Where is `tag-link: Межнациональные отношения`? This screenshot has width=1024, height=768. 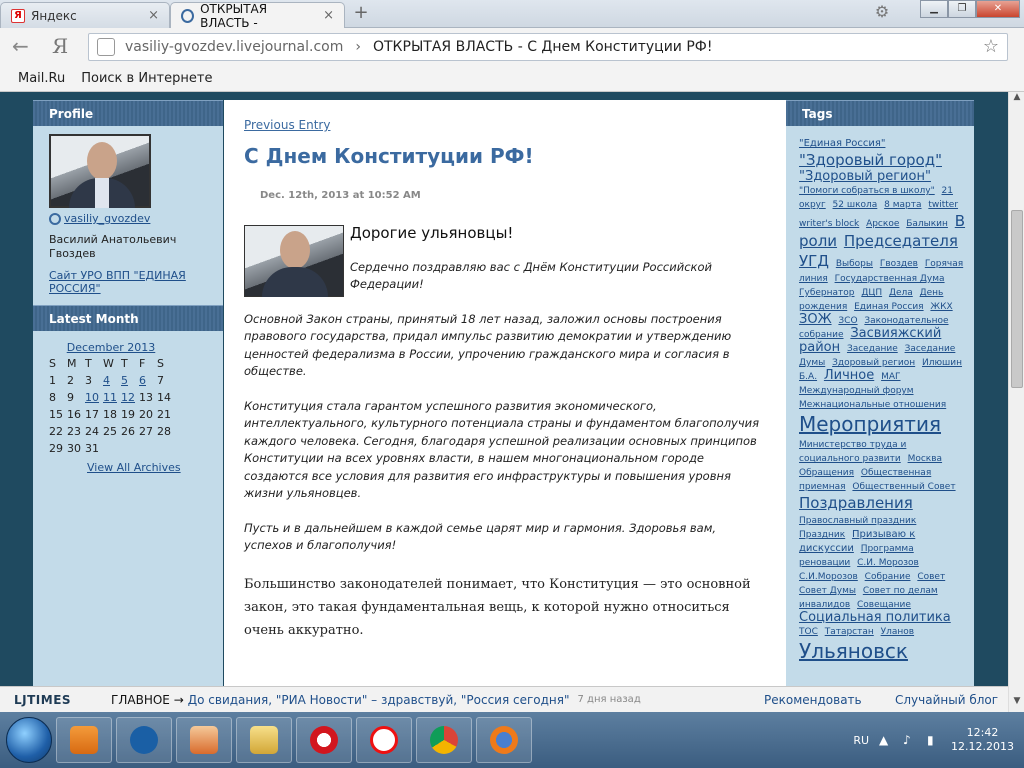 tag-link: Межнациональные отношения is located at coordinates (872, 405).